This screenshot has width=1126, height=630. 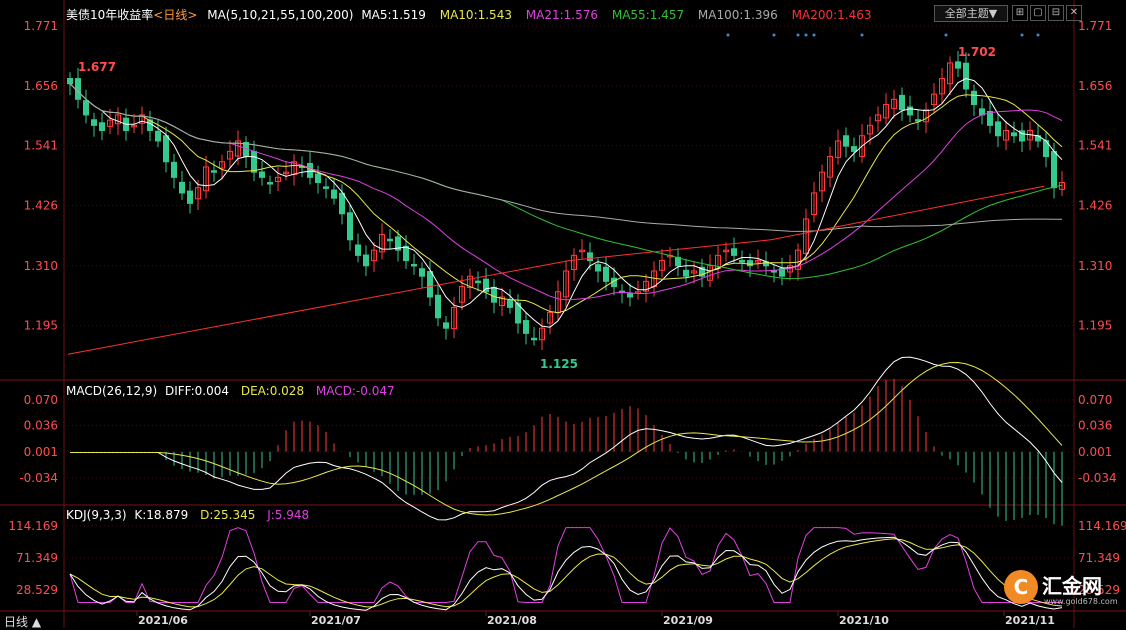 I want to click on x-tick-label: 2021/07, so click(x=336, y=620).